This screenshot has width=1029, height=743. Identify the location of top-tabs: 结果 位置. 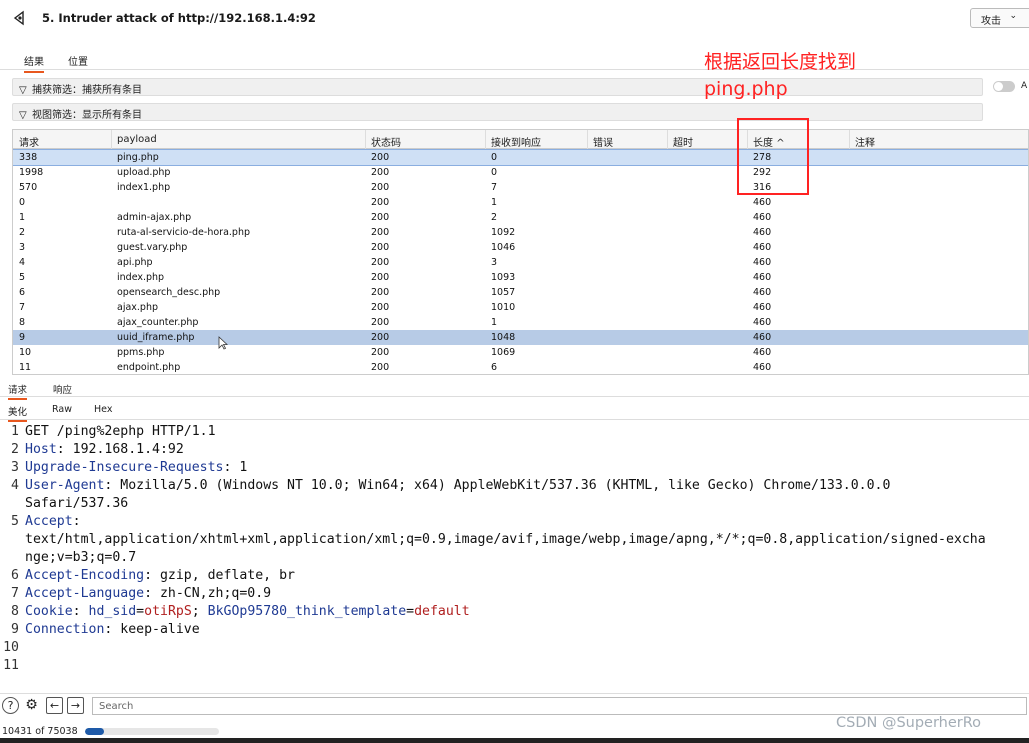
(514, 61).